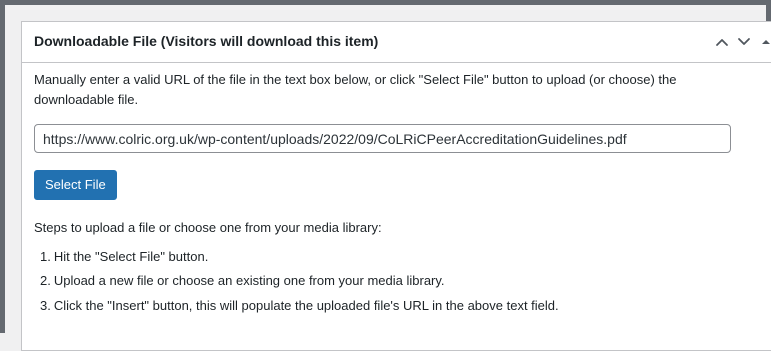  What do you see at coordinates (763, 42) in the screenshot?
I see `toggle-panel-icon` at bounding box center [763, 42].